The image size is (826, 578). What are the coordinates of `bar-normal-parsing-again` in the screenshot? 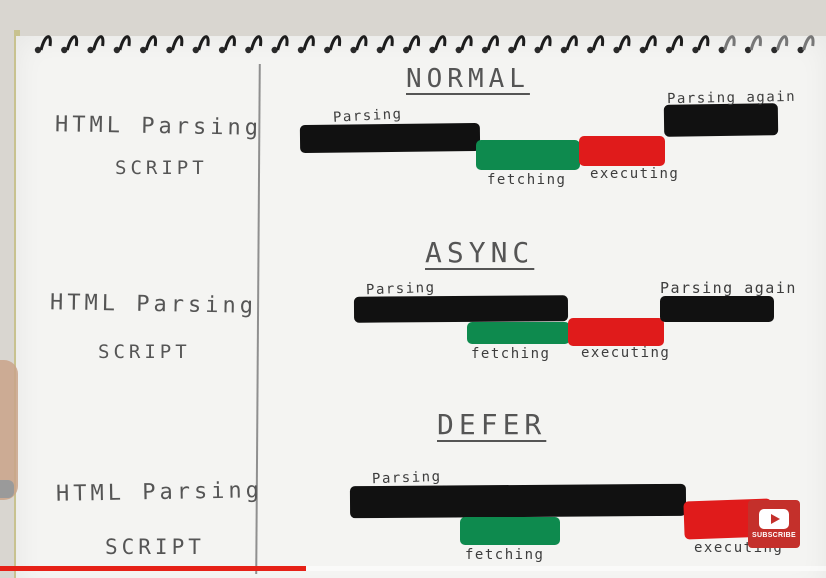 It's located at (721, 120).